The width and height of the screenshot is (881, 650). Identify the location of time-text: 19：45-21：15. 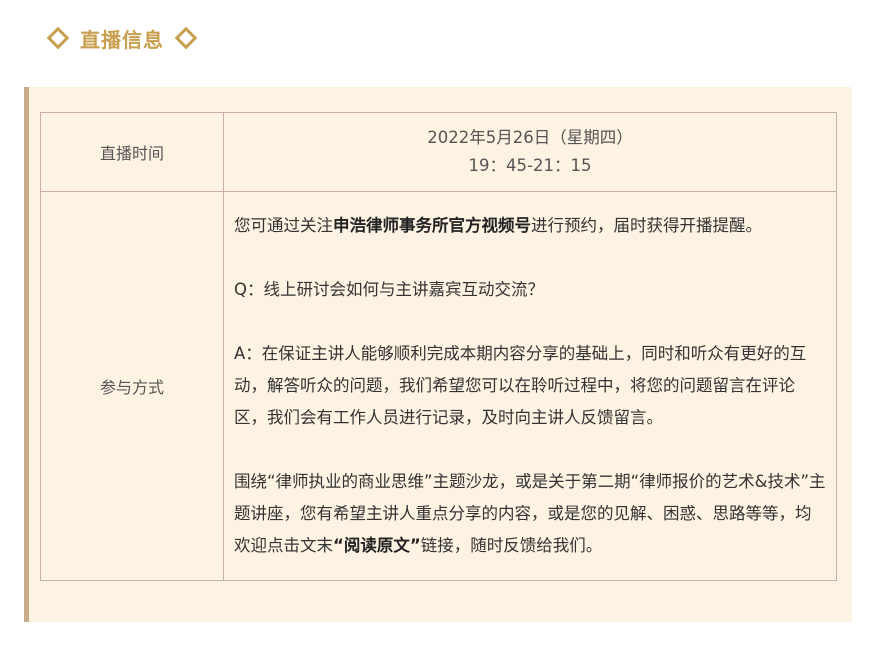
(530, 165).